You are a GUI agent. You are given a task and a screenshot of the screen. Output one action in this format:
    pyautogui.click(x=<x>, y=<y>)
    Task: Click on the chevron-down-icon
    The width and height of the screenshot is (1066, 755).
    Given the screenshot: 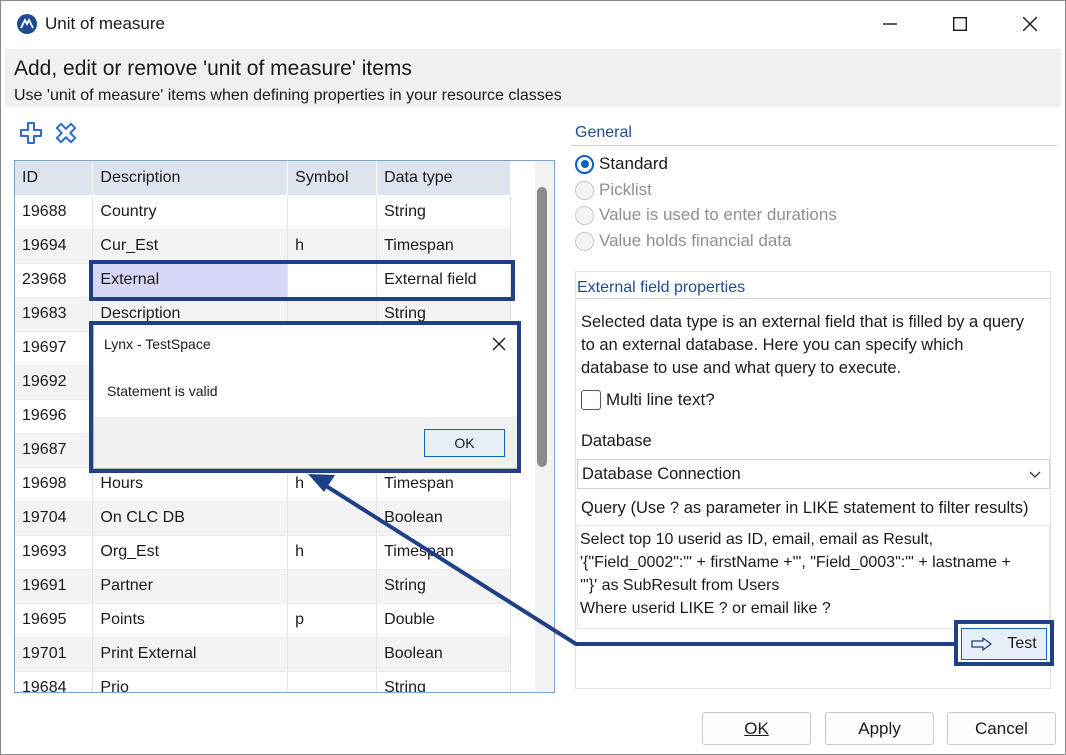 What is the action you would take?
    pyautogui.click(x=1035, y=474)
    